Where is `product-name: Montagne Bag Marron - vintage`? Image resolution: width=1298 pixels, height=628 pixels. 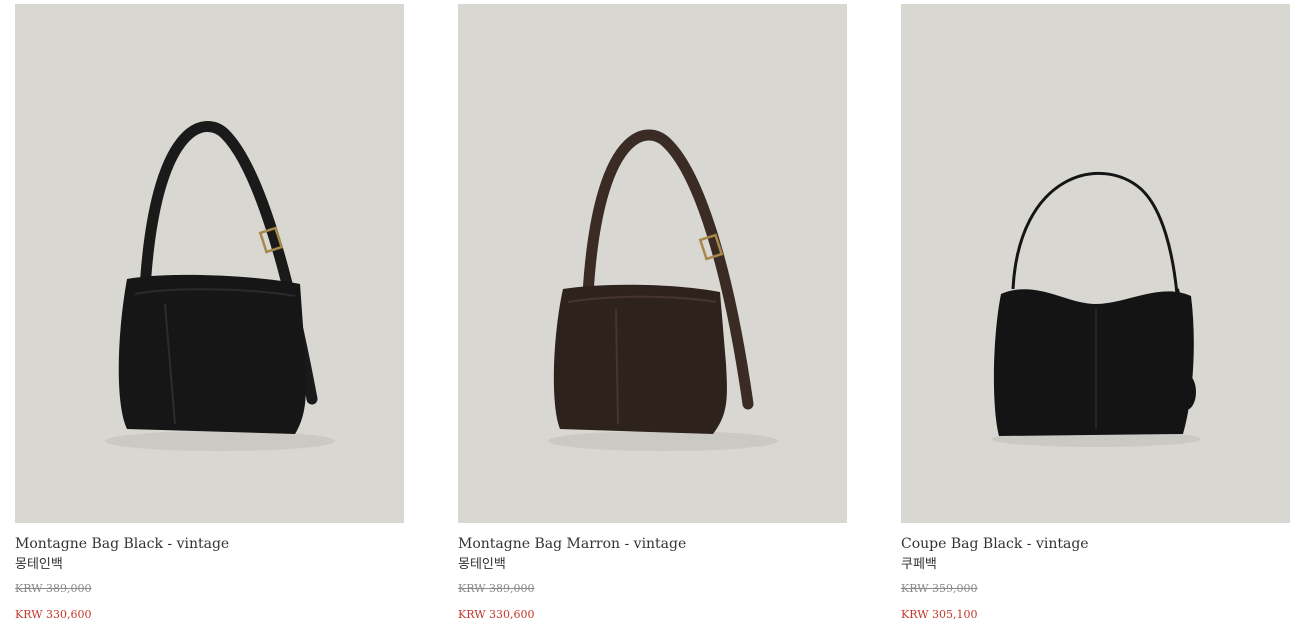 product-name: Montagne Bag Marron - vintage is located at coordinates (652, 544).